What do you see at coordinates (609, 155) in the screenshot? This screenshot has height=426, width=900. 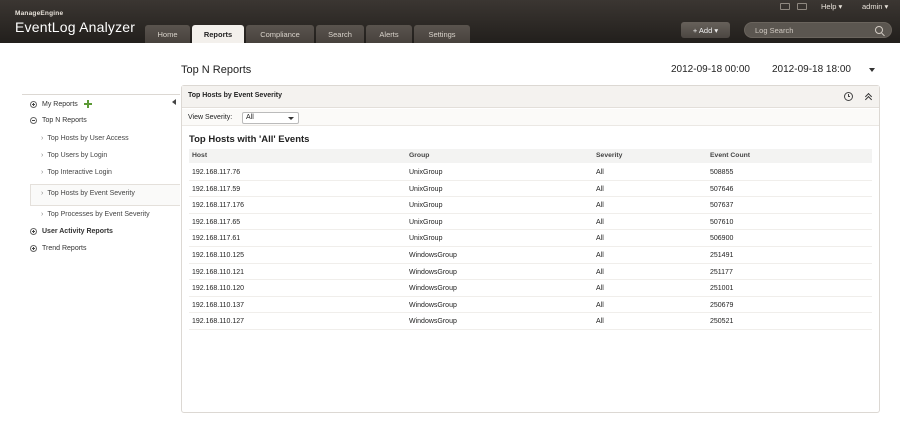 I see `column-header-severity: Severity` at bounding box center [609, 155].